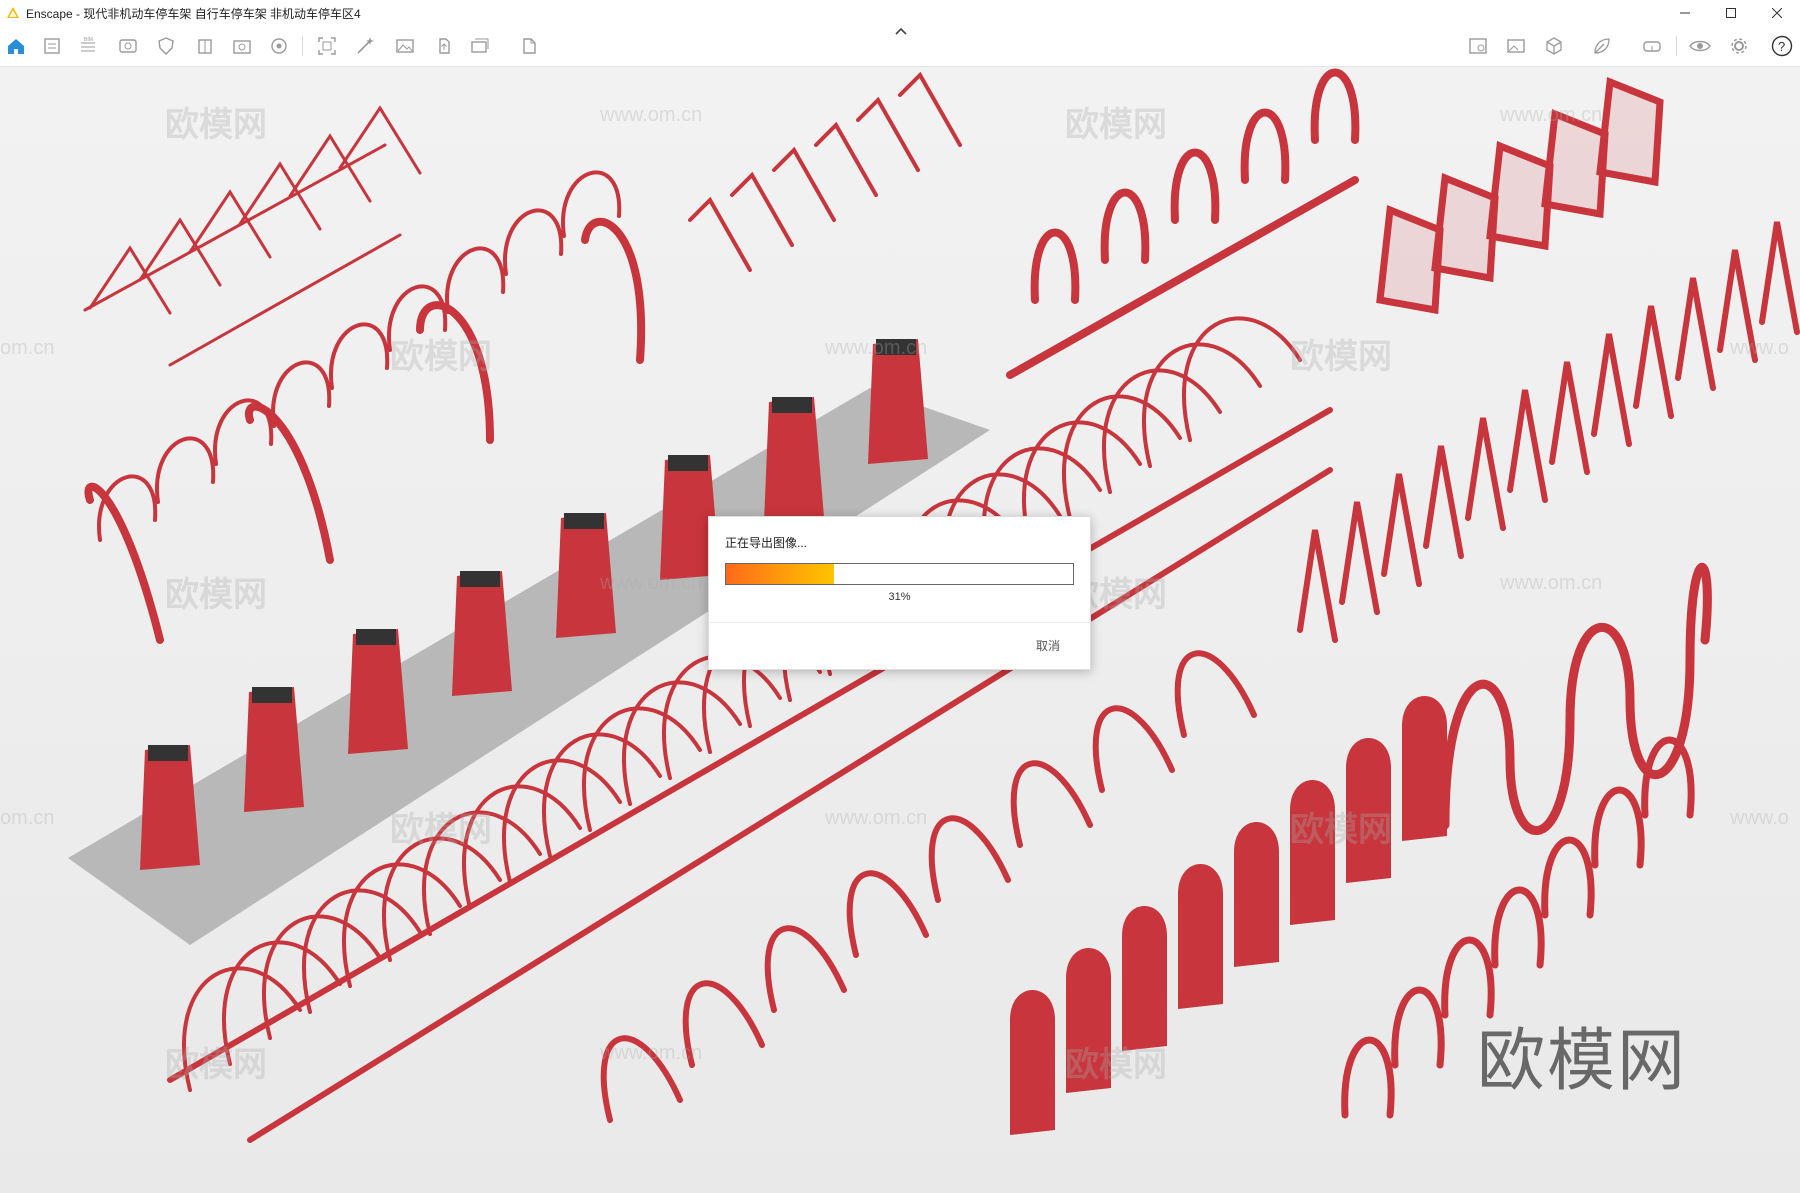 This screenshot has height=1193, width=1800. What do you see at coordinates (901, 31) in the screenshot?
I see `collapse-toolbar-icon` at bounding box center [901, 31].